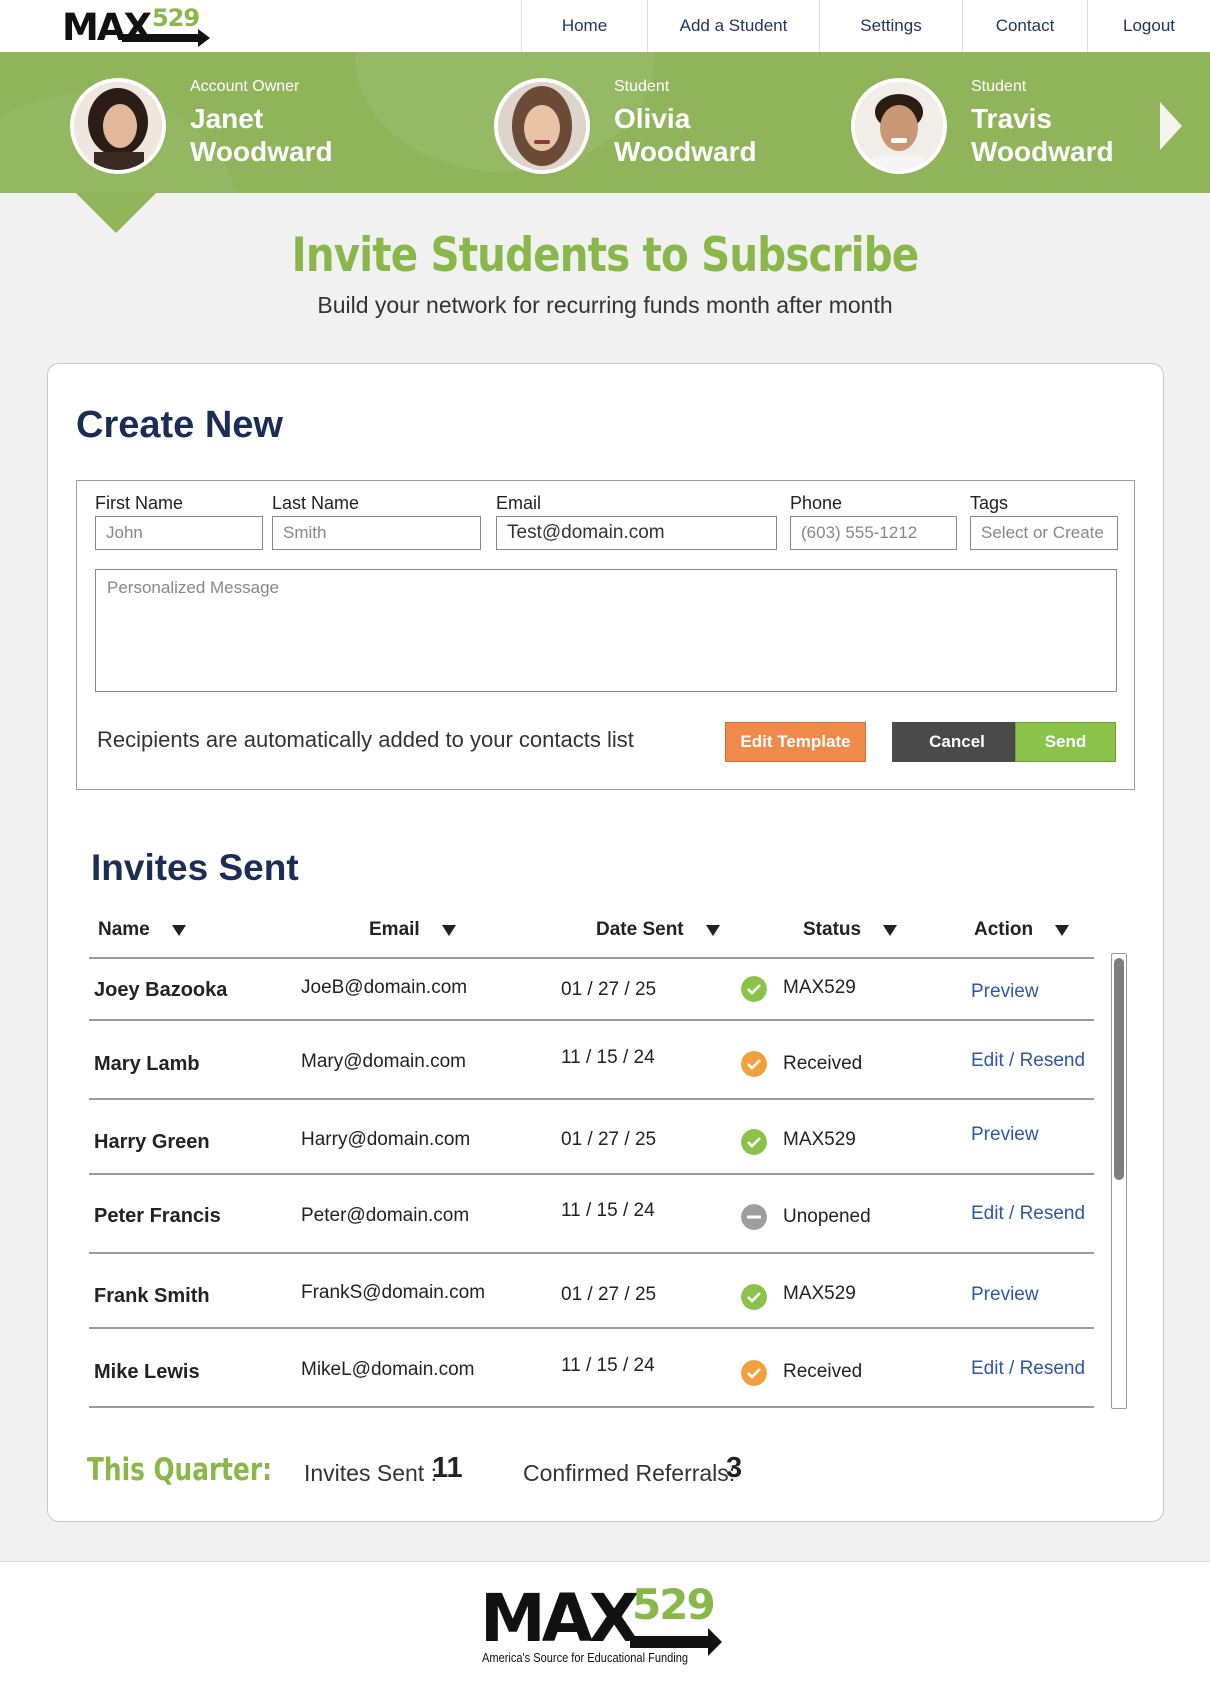 The height and width of the screenshot is (1683, 1210). What do you see at coordinates (386, 1139) in the screenshot?
I see `invite-email: Harry@domain.com` at bounding box center [386, 1139].